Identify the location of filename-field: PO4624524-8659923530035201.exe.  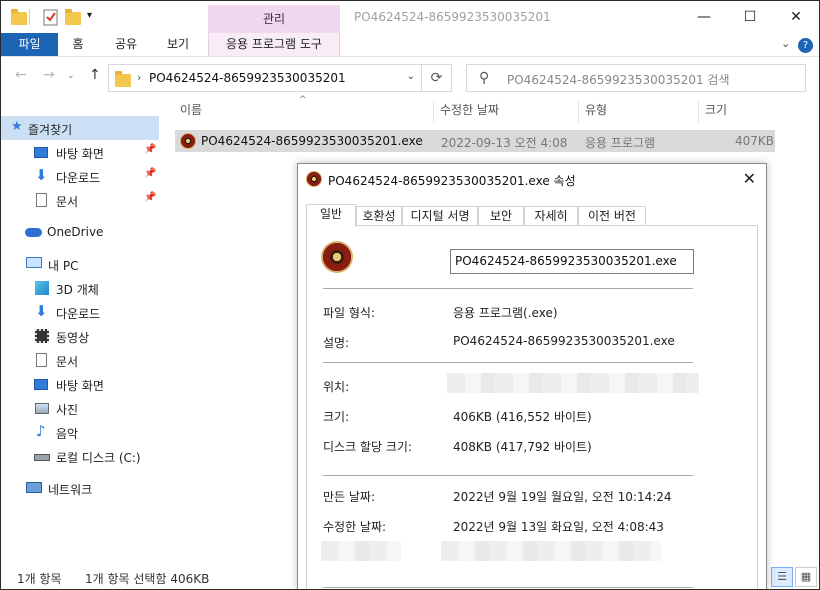
(572, 261).